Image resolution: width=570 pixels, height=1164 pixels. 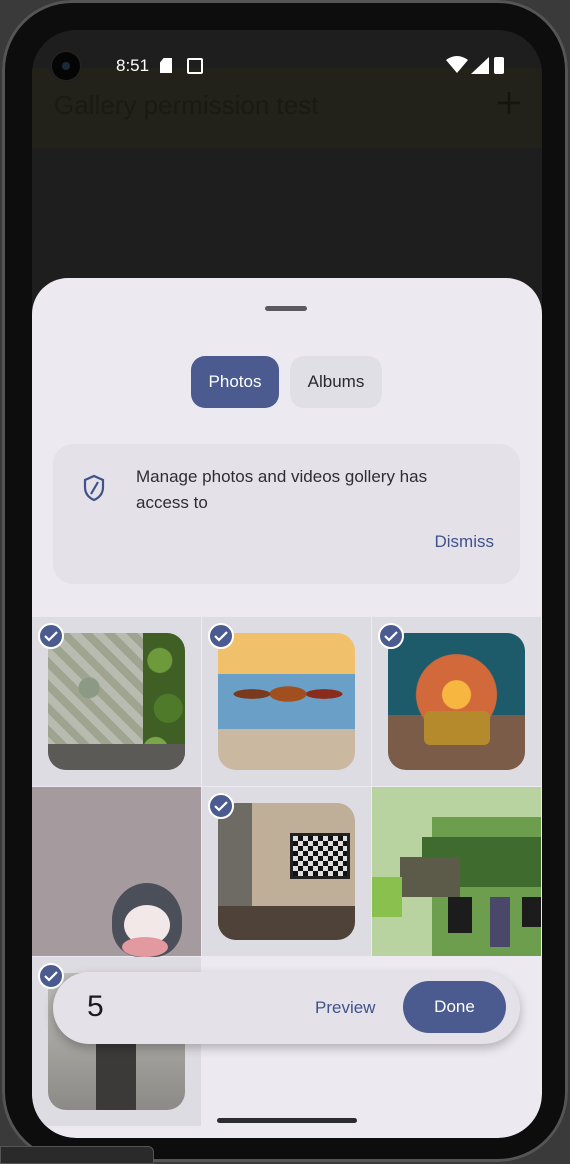 What do you see at coordinates (336, 382) in the screenshot?
I see `tab-albums: Albums` at bounding box center [336, 382].